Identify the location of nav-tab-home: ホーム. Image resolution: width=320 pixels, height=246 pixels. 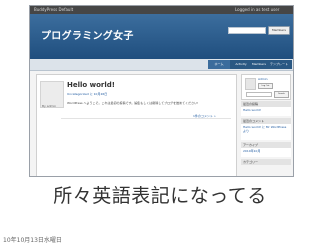
(219, 64).